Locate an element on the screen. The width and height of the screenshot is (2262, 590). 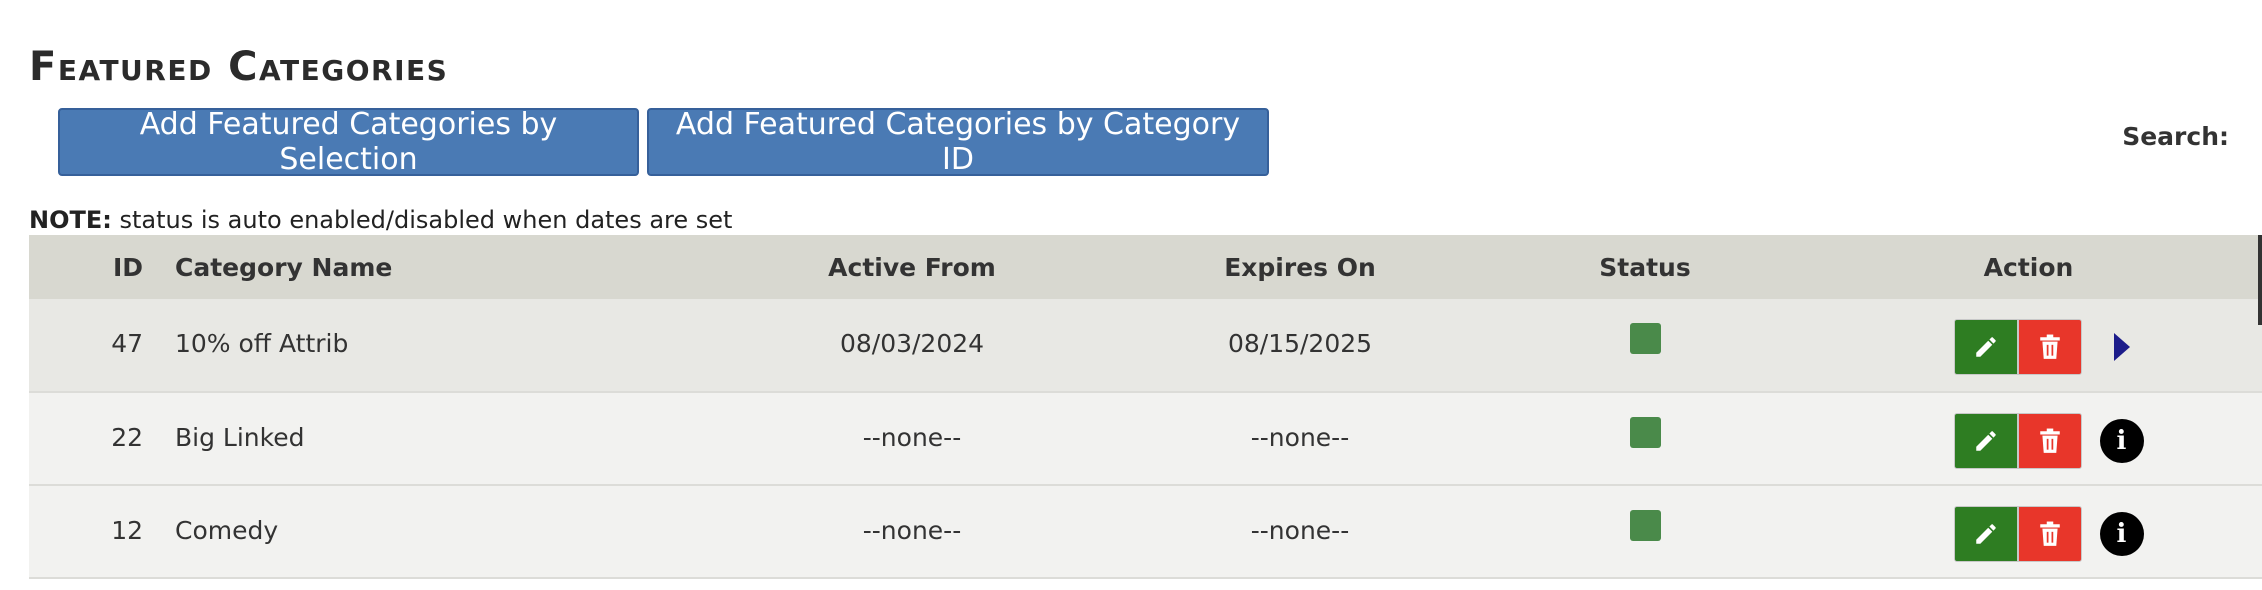
column-header-id: ID is located at coordinates (94, 267).